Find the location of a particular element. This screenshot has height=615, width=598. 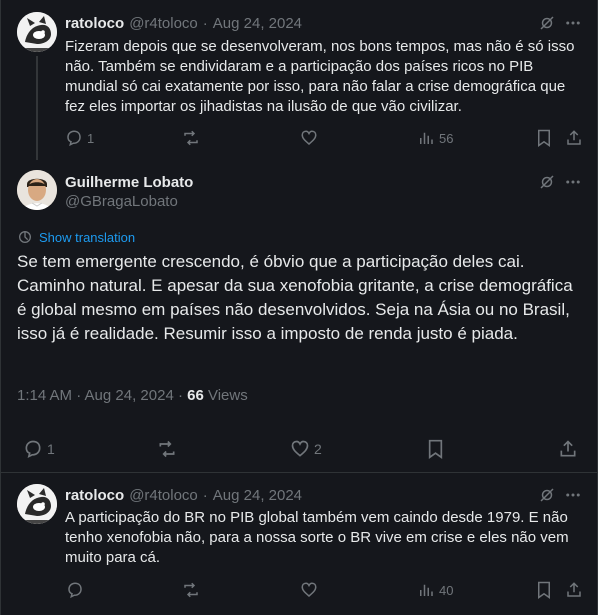

views-count: 56 is located at coordinates (446, 138).